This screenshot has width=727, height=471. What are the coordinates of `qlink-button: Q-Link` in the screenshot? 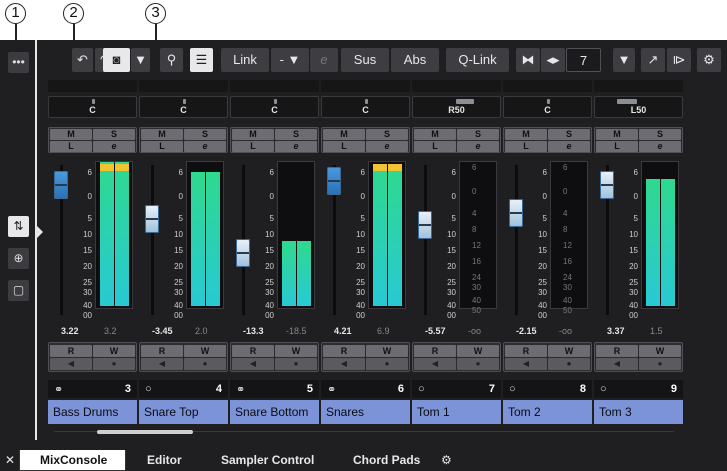 It's located at (477, 60).